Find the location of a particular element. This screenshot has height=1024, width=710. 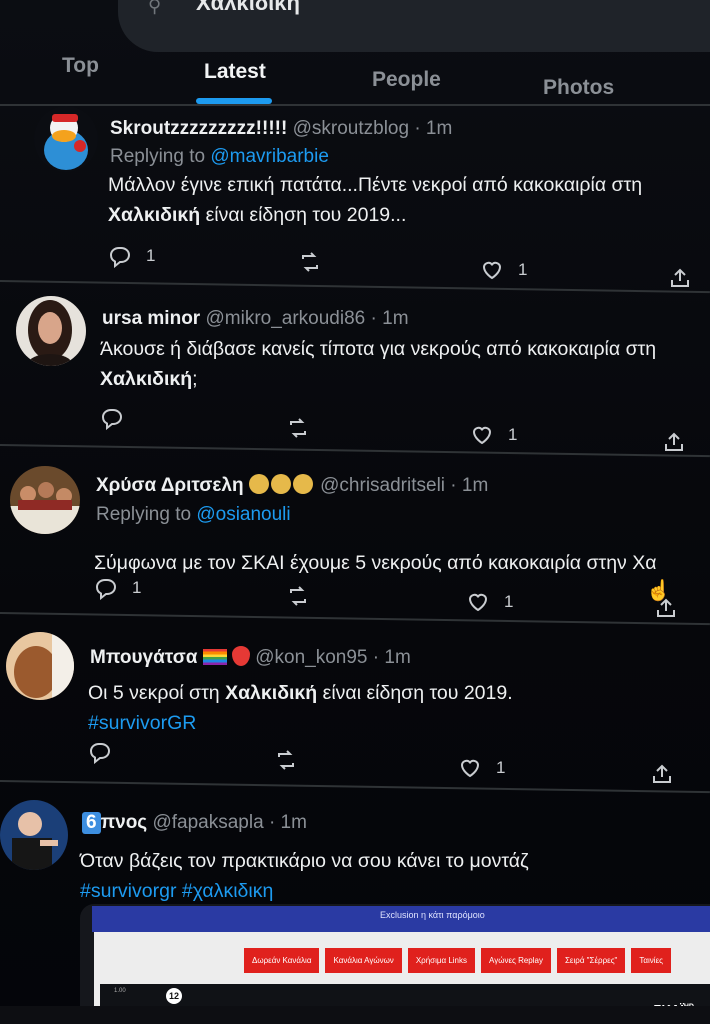

search-bar: ⚲ Χαλκιδική is located at coordinates (414, 26).